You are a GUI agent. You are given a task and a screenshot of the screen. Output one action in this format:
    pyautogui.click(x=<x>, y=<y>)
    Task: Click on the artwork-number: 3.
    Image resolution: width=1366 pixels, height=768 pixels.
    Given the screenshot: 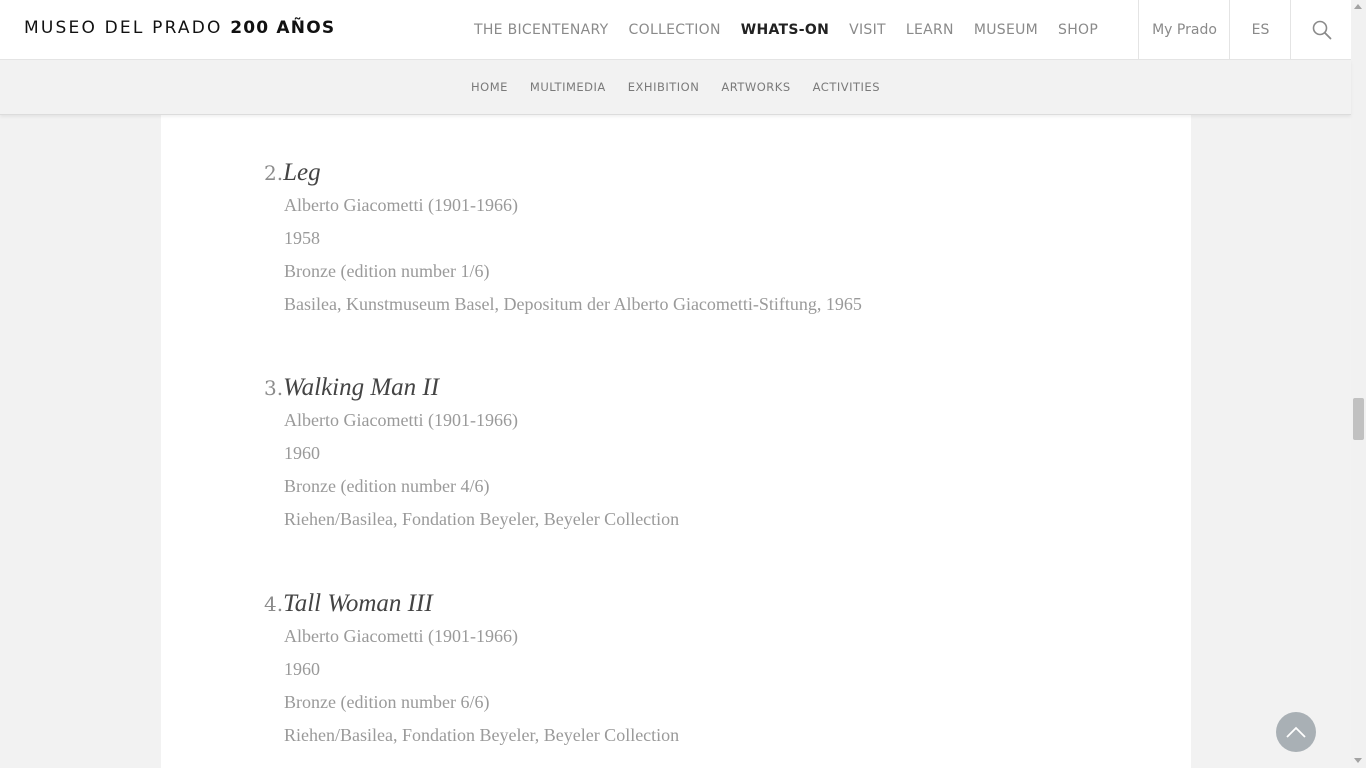 What is the action you would take?
    pyautogui.click(x=274, y=388)
    